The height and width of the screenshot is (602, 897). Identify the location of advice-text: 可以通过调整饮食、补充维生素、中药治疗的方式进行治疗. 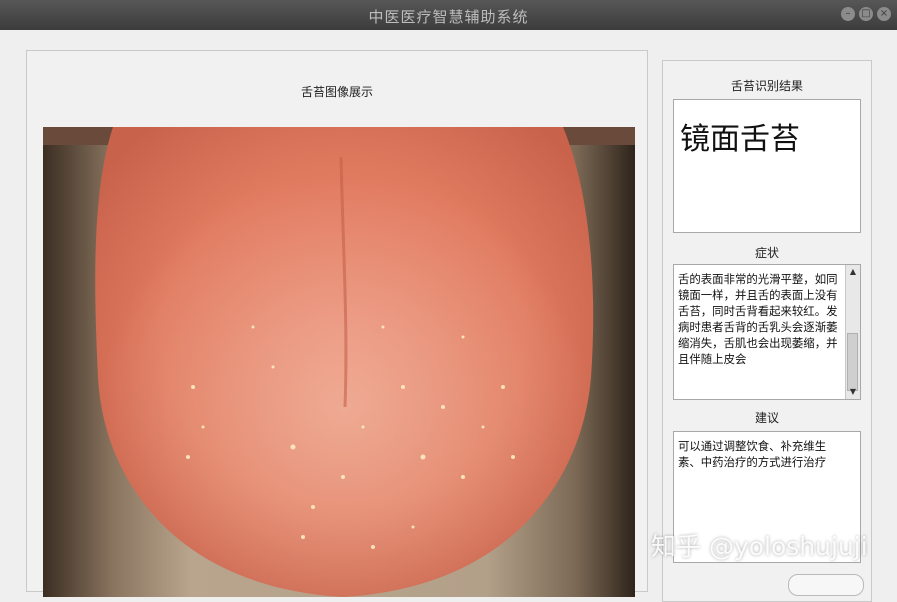
(752, 454).